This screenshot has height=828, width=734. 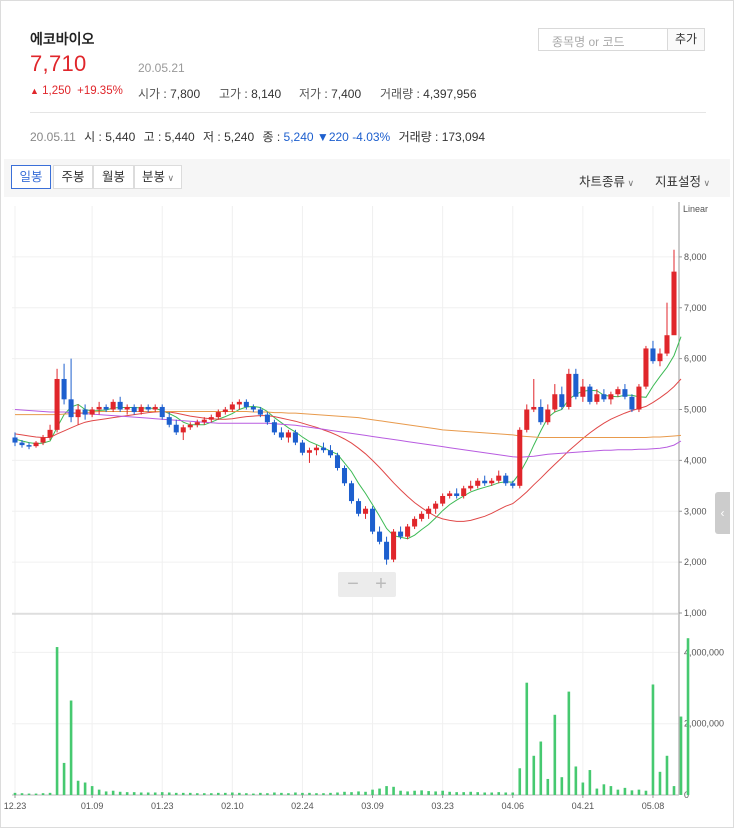 What do you see at coordinates (381, 584) in the screenshot?
I see `zoom-in-button: +` at bounding box center [381, 584].